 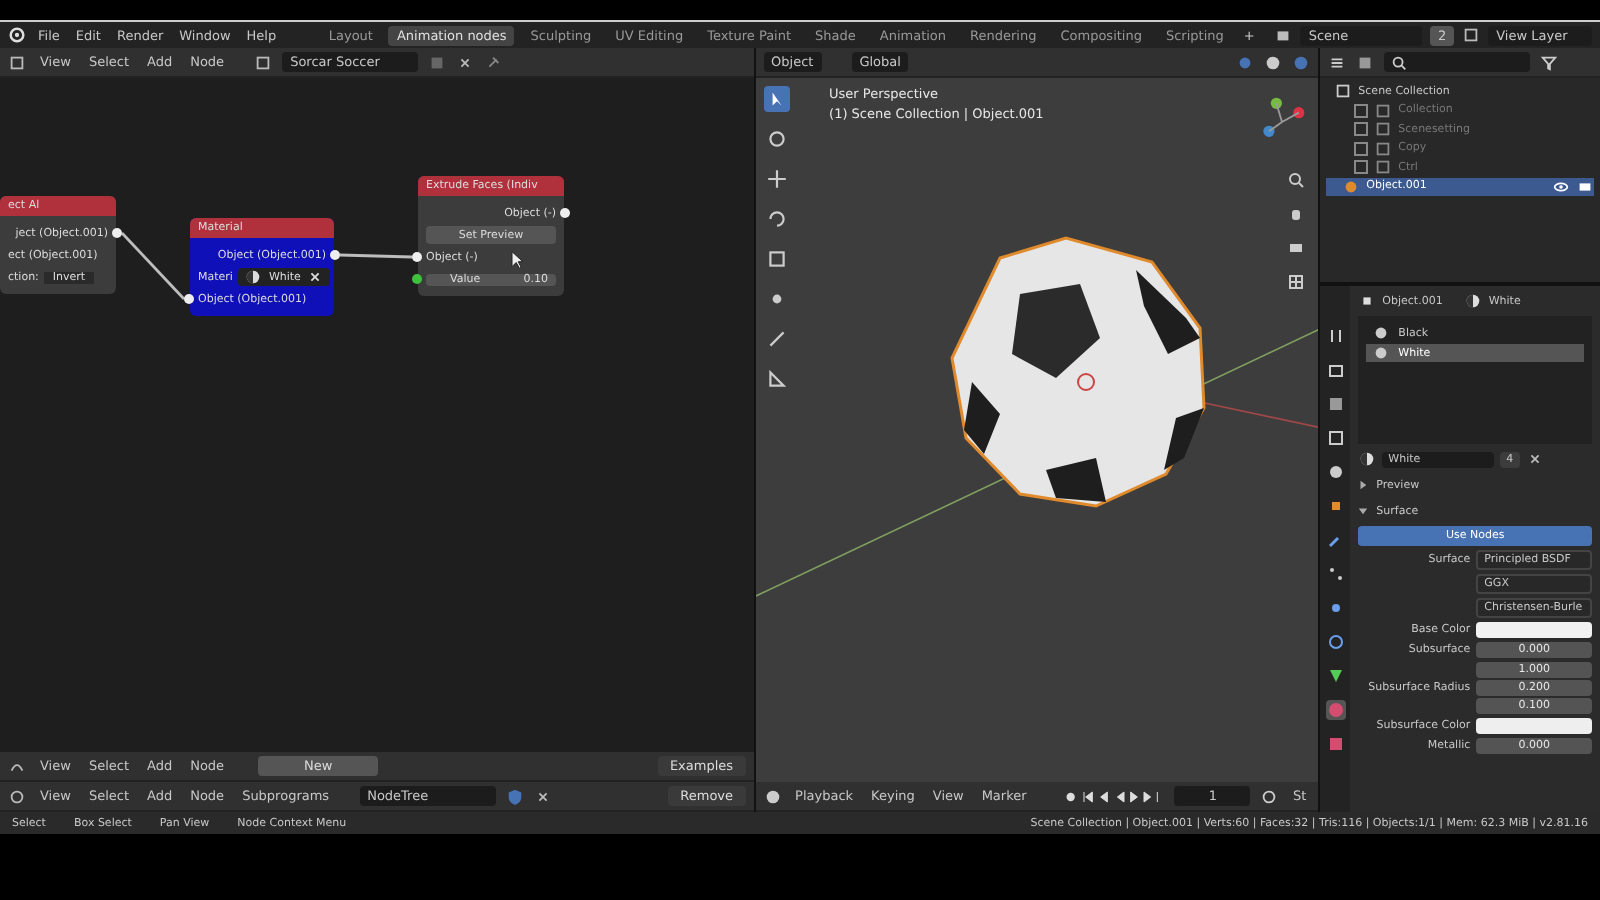 I want to click on particles-icon, so click(x=1335, y=574).